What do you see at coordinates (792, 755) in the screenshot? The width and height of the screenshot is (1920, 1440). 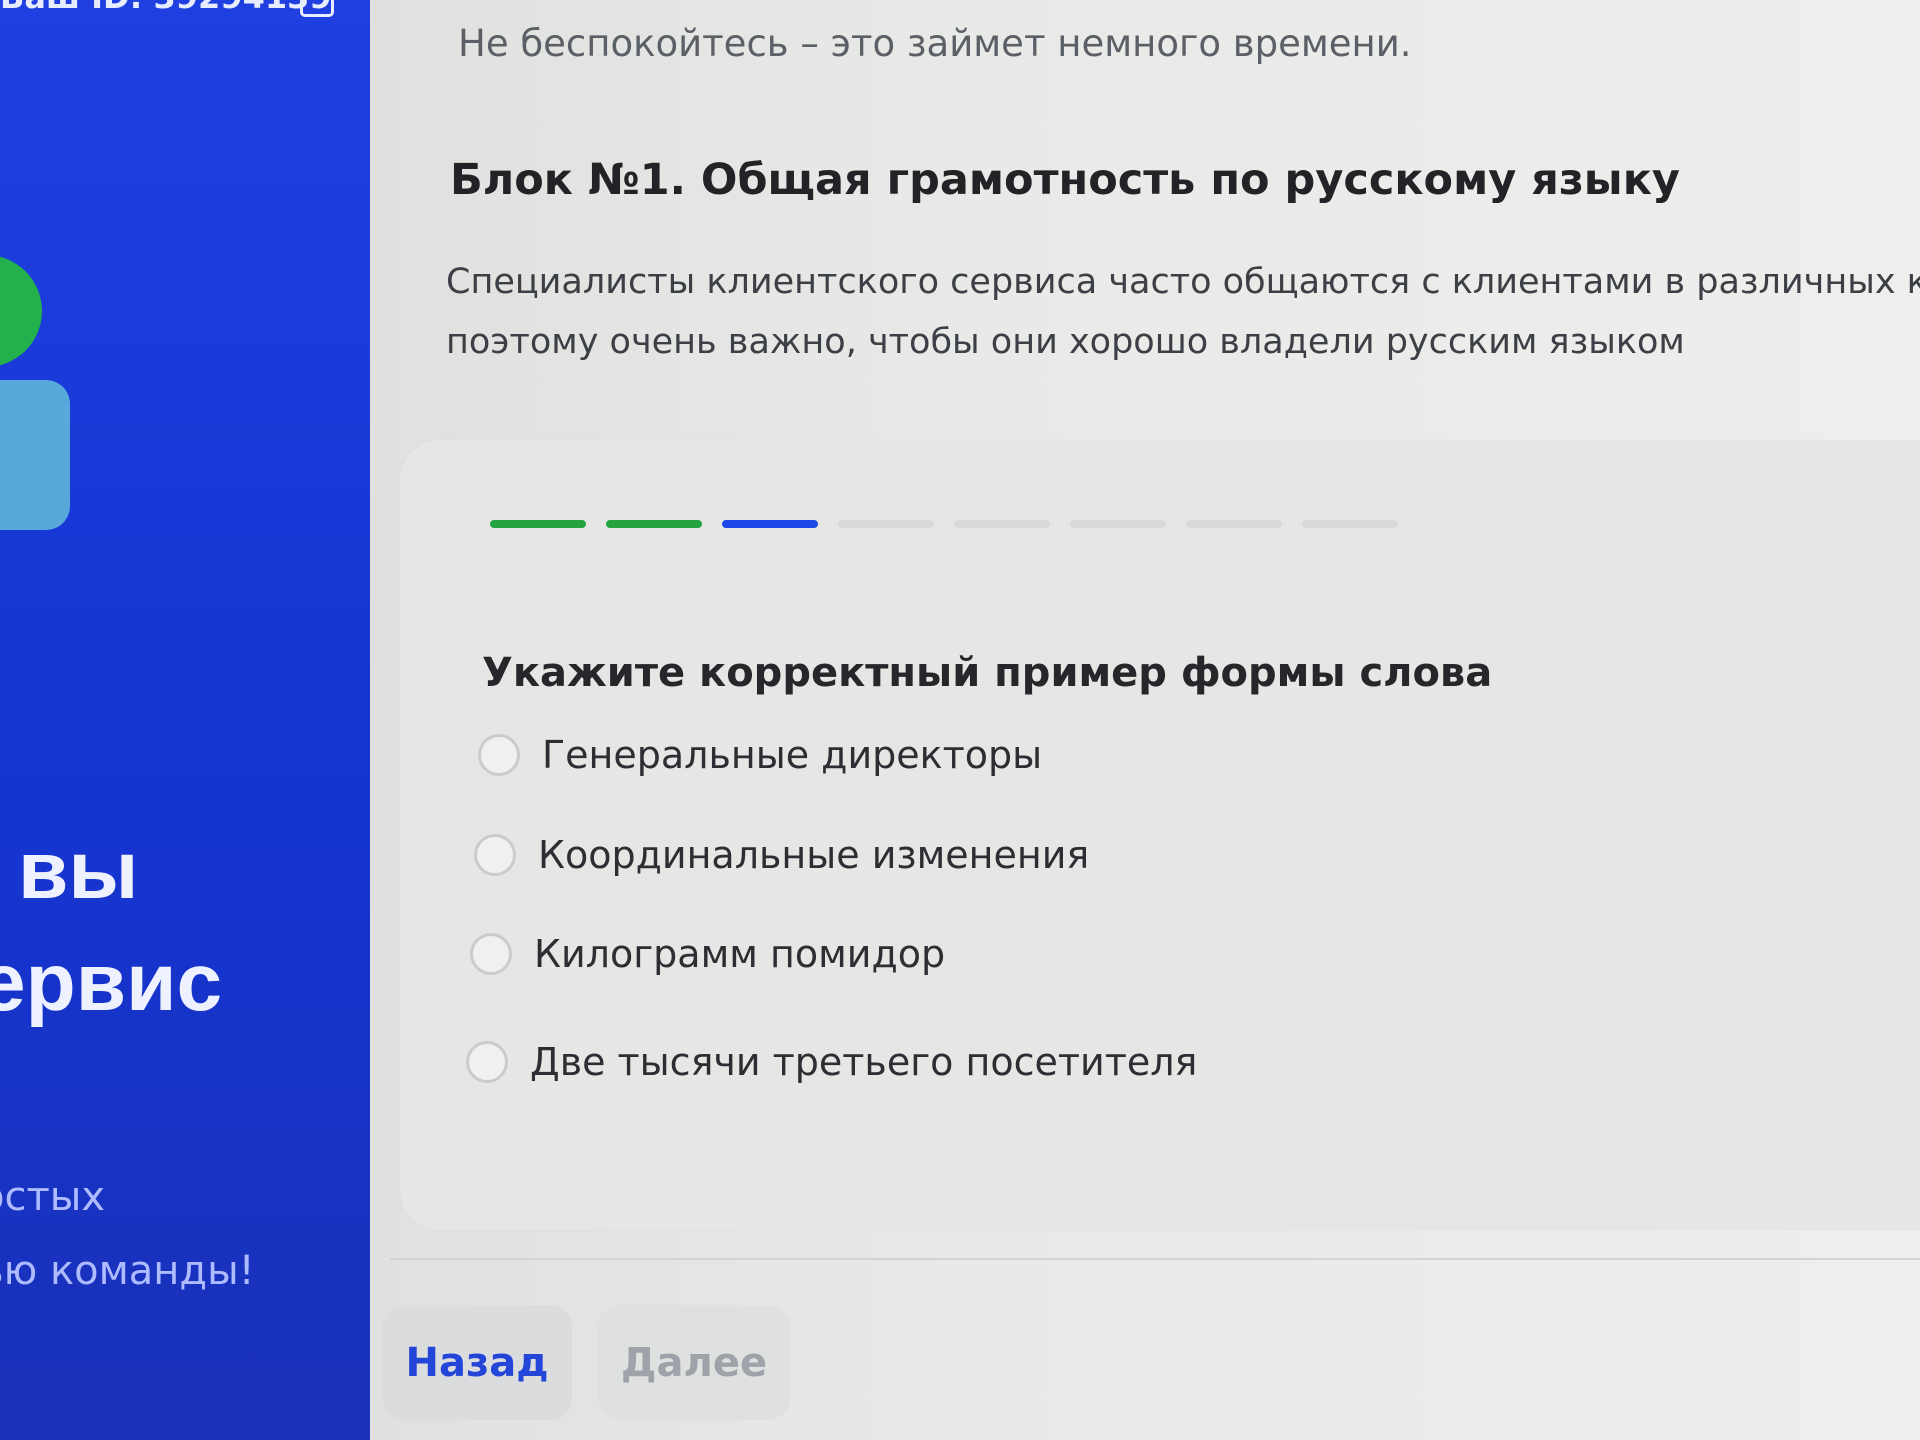 I see `answer-option-label: Генеральные директоры` at bounding box center [792, 755].